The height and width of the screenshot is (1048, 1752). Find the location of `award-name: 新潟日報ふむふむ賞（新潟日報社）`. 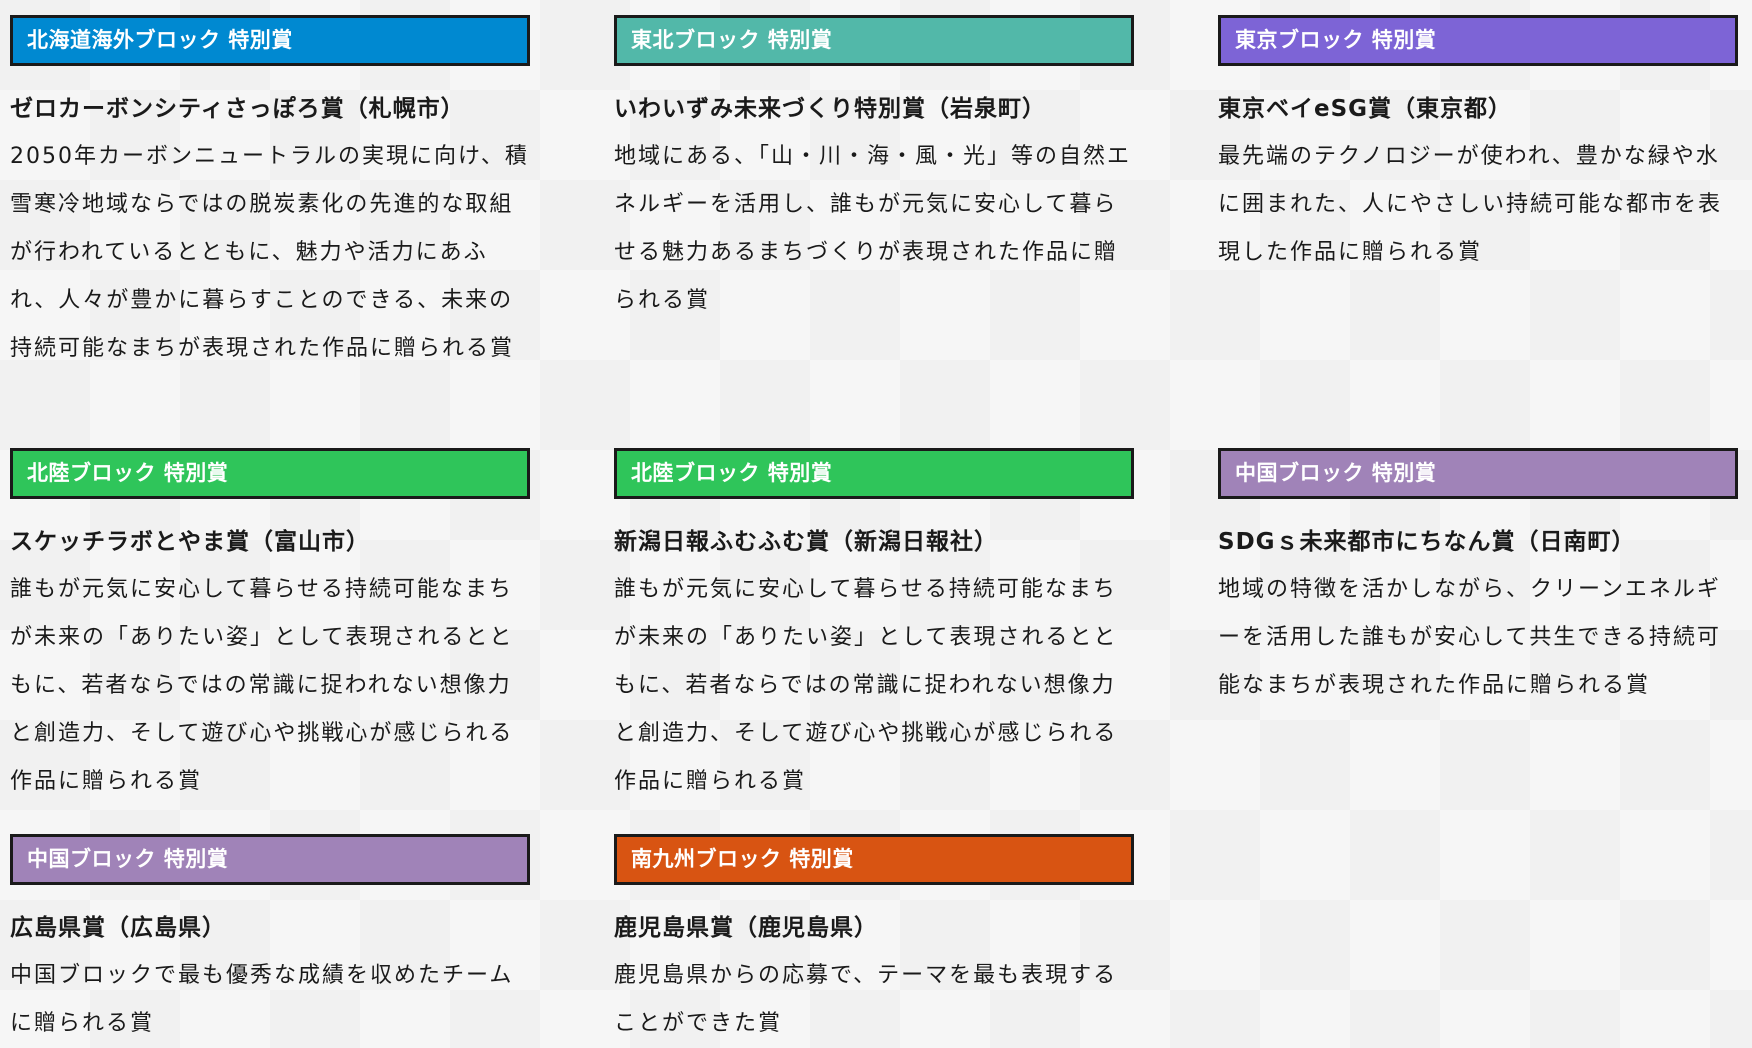

award-name: 新潟日報ふむふむ賞（新潟日報社） is located at coordinates (806, 542).